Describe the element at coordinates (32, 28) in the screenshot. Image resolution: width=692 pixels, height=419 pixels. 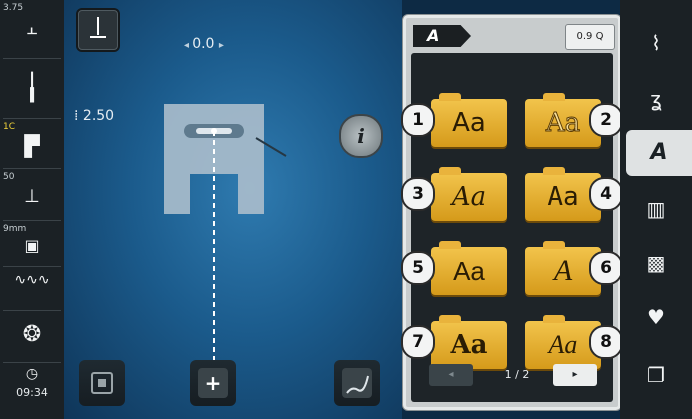
I see `stitch-width-icon: ⫠` at that location.